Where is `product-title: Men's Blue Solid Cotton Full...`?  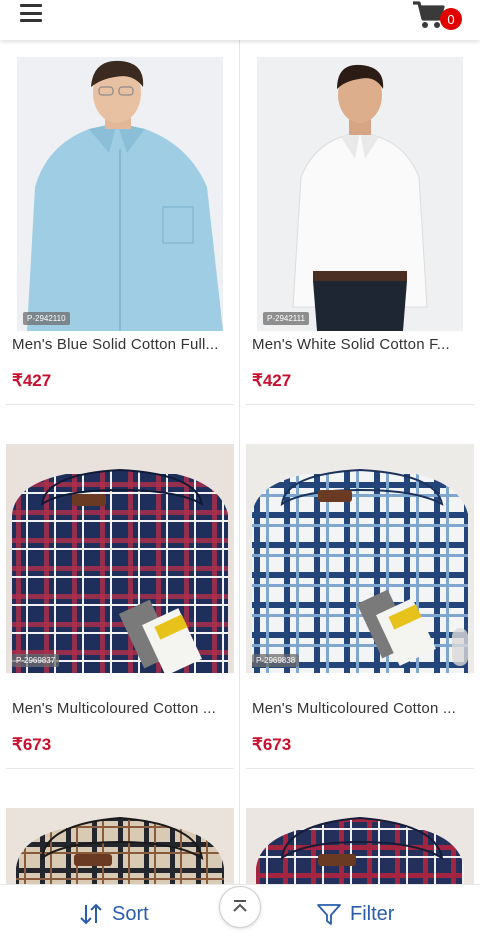 product-title: Men's Blue Solid Cotton Full... is located at coordinates (123, 344).